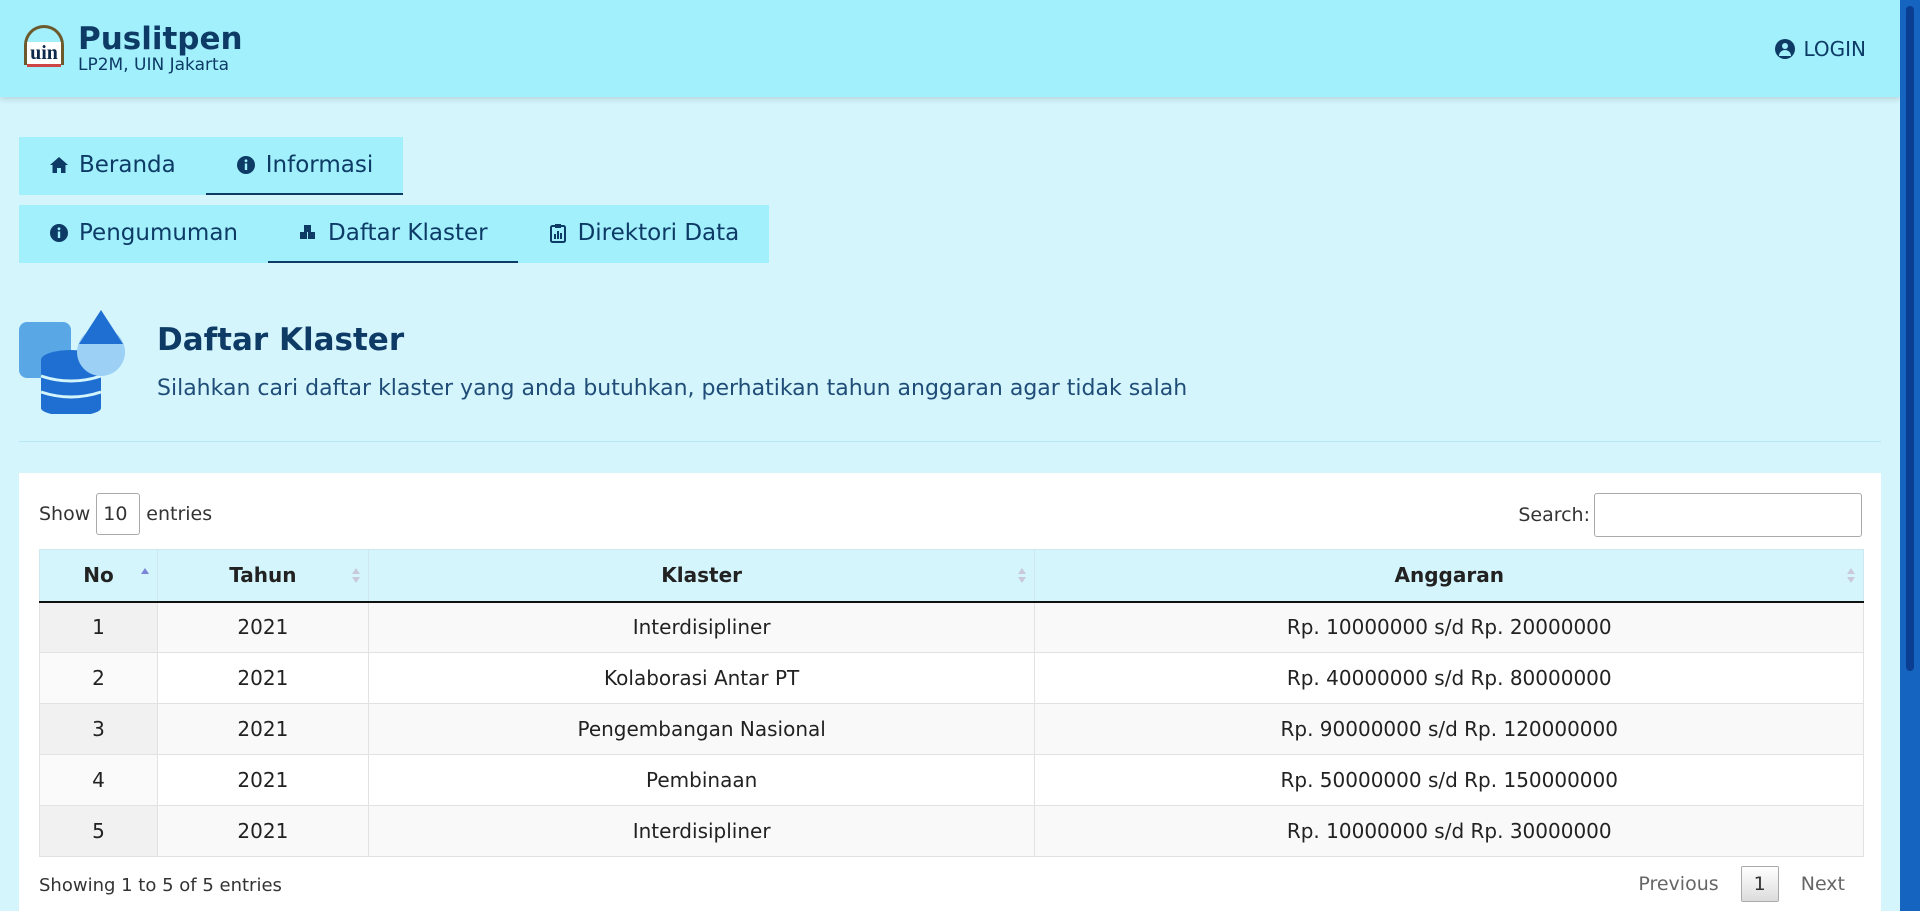 The height and width of the screenshot is (911, 1920). What do you see at coordinates (1759, 884) in the screenshot?
I see `page-button-current: 1` at bounding box center [1759, 884].